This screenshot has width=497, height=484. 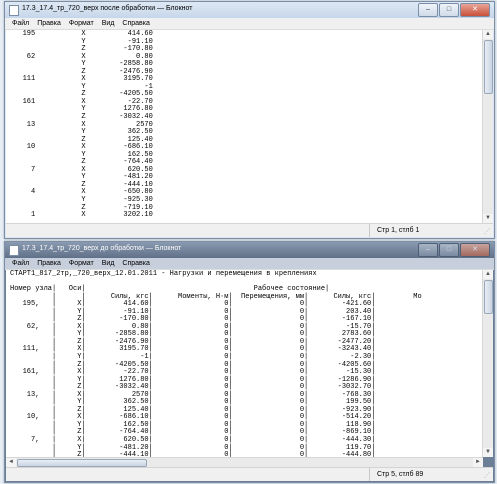 What do you see at coordinates (244, 462) in the screenshot?
I see `horizontal-scrollbar: ◄ ►` at bounding box center [244, 462].